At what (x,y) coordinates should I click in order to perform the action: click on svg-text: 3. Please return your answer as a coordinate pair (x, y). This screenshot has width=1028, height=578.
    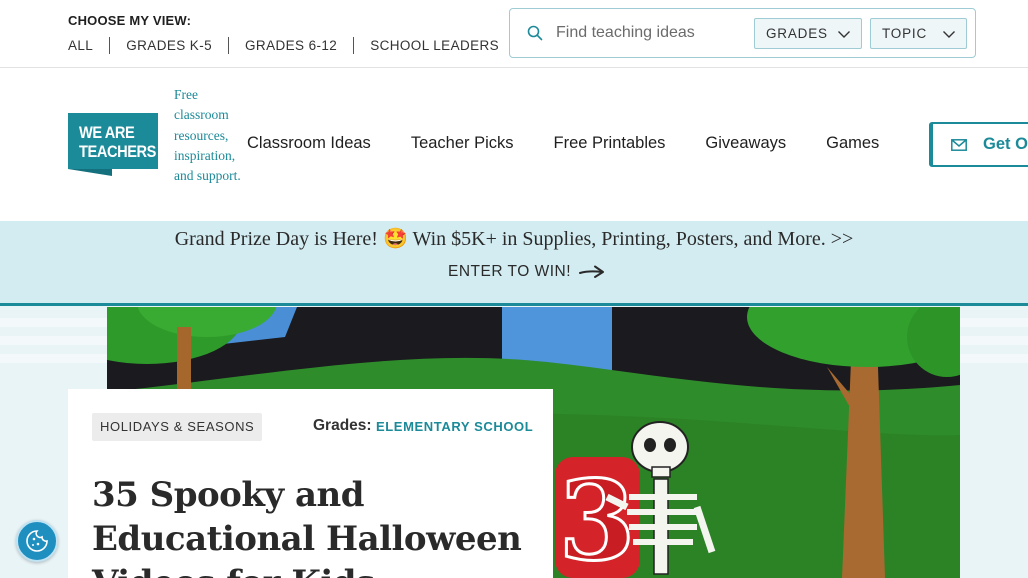
    Looking at the image, I should click on (597, 517).